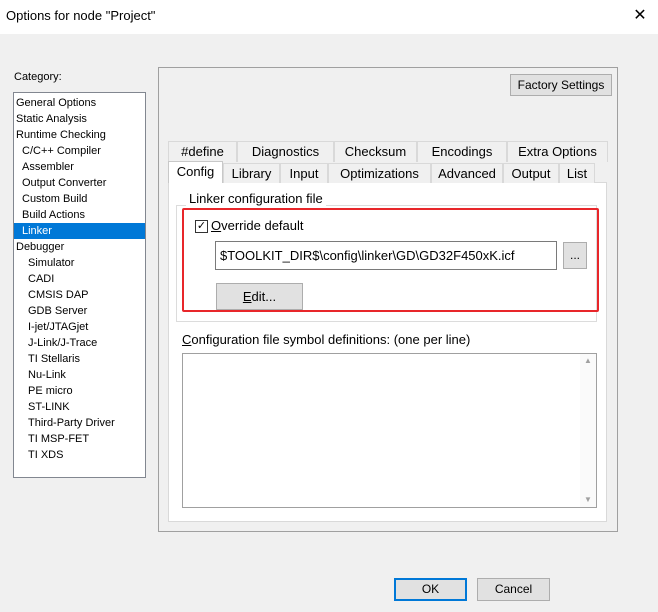 The height and width of the screenshot is (612, 658). I want to click on tab-output: Output, so click(531, 173).